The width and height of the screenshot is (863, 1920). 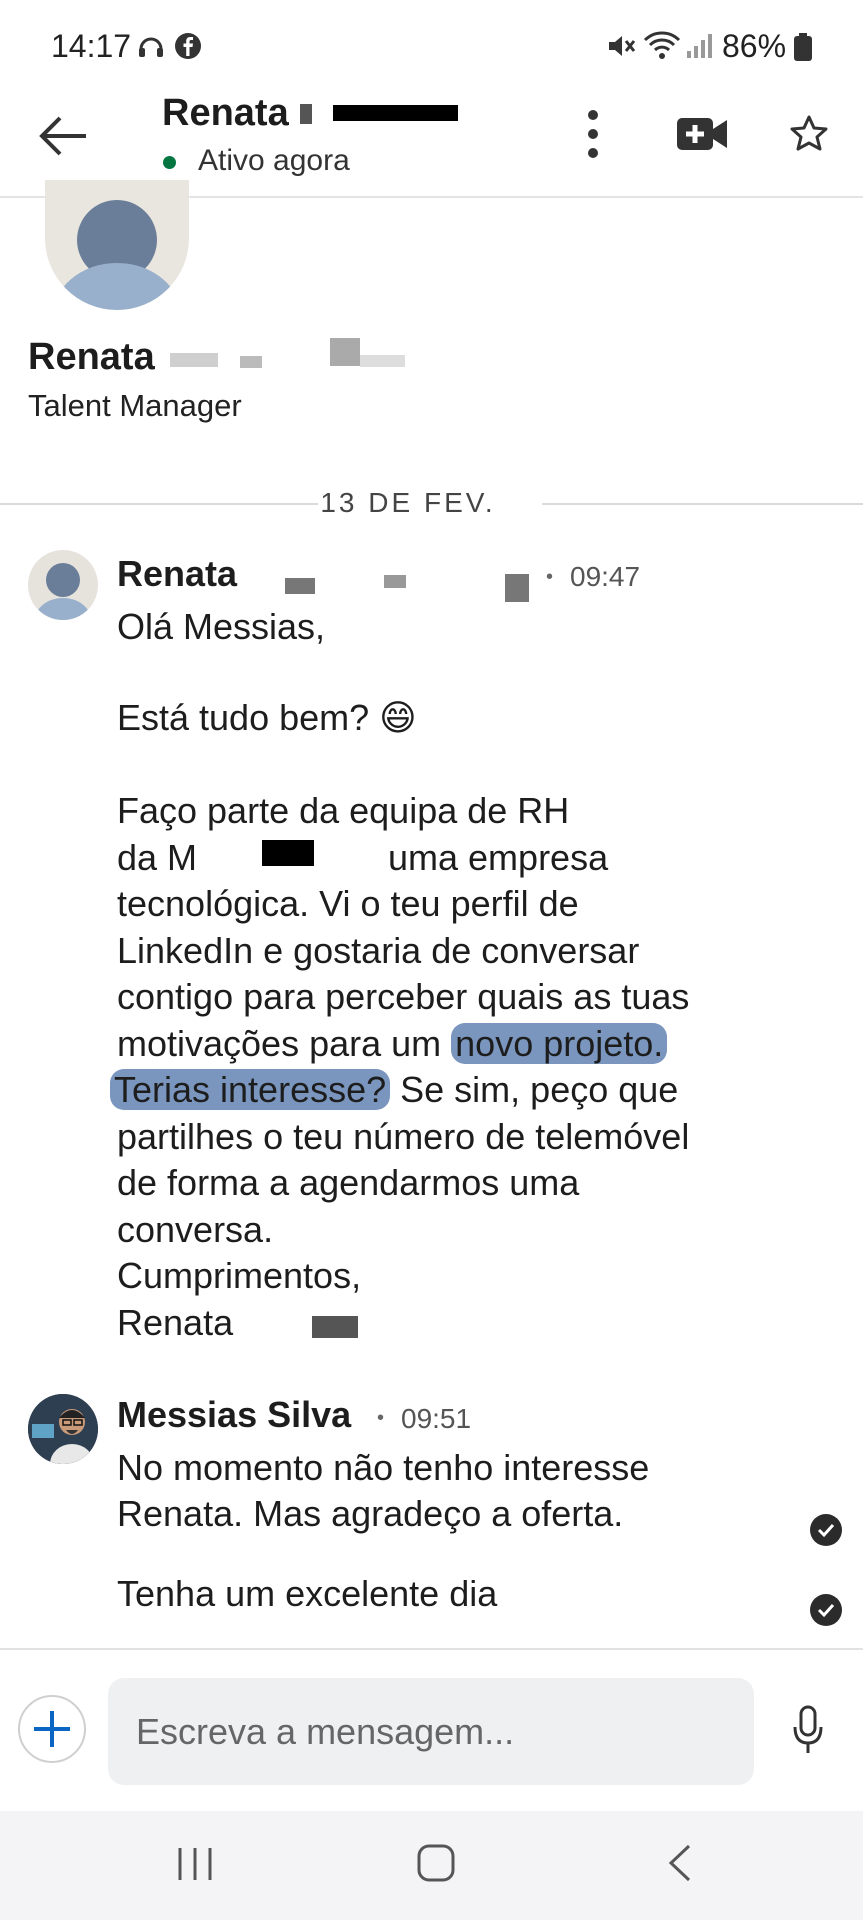 I want to click on system-nav-bar, so click(x=431, y=1865).